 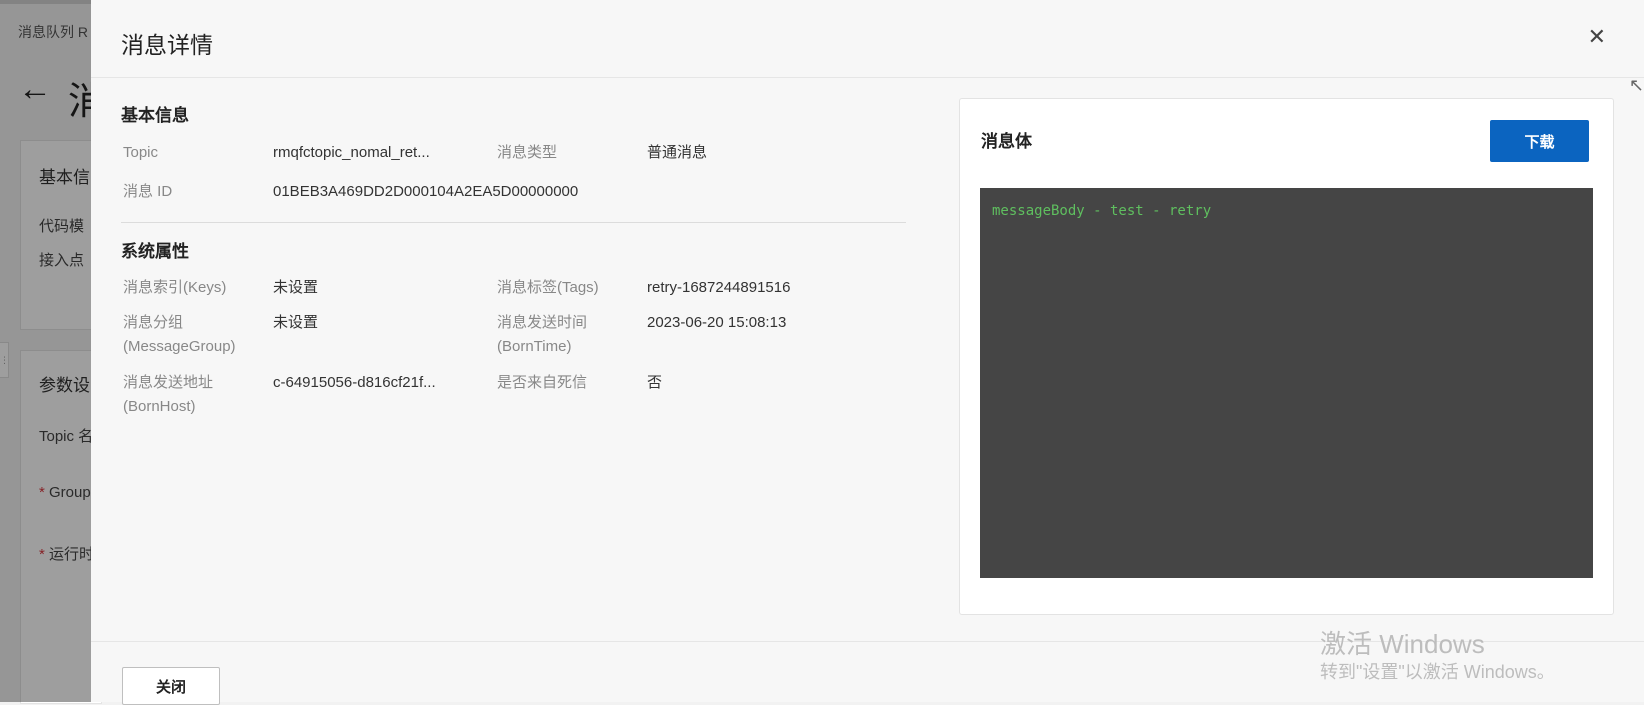 I want to click on close-button: 关闭, so click(x=171, y=686).